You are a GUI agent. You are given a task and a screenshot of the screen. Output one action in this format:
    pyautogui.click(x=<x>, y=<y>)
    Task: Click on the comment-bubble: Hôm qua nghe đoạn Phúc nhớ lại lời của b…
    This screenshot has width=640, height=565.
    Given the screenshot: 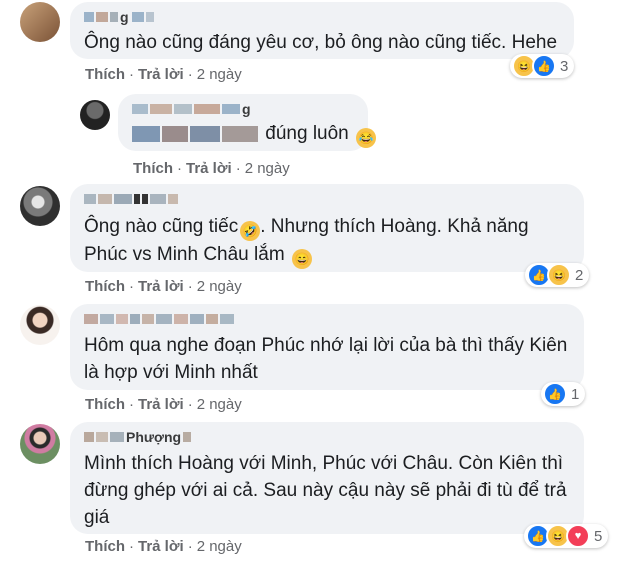 What is the action you would take?
    pyautogui.click(x=327, y=347)
    